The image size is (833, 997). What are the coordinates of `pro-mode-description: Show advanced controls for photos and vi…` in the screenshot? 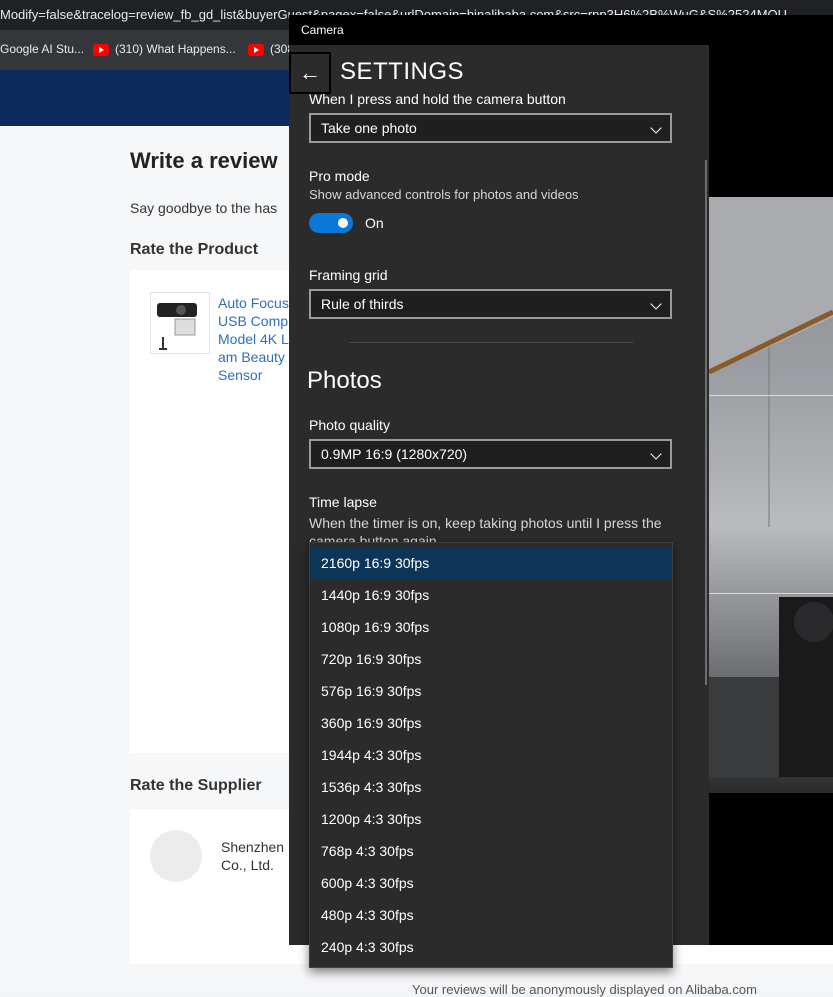 It's located at (444, 194).